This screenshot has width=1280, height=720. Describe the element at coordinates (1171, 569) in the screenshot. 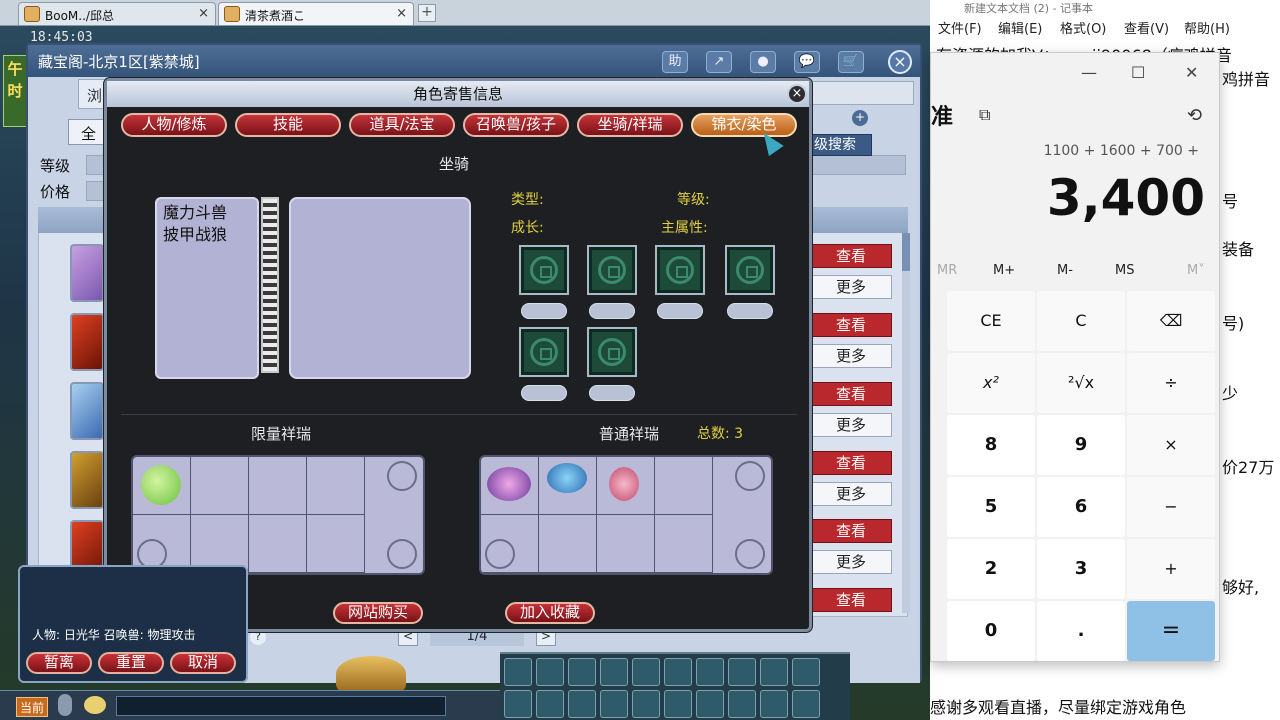

I see `add-key: +` at that location.